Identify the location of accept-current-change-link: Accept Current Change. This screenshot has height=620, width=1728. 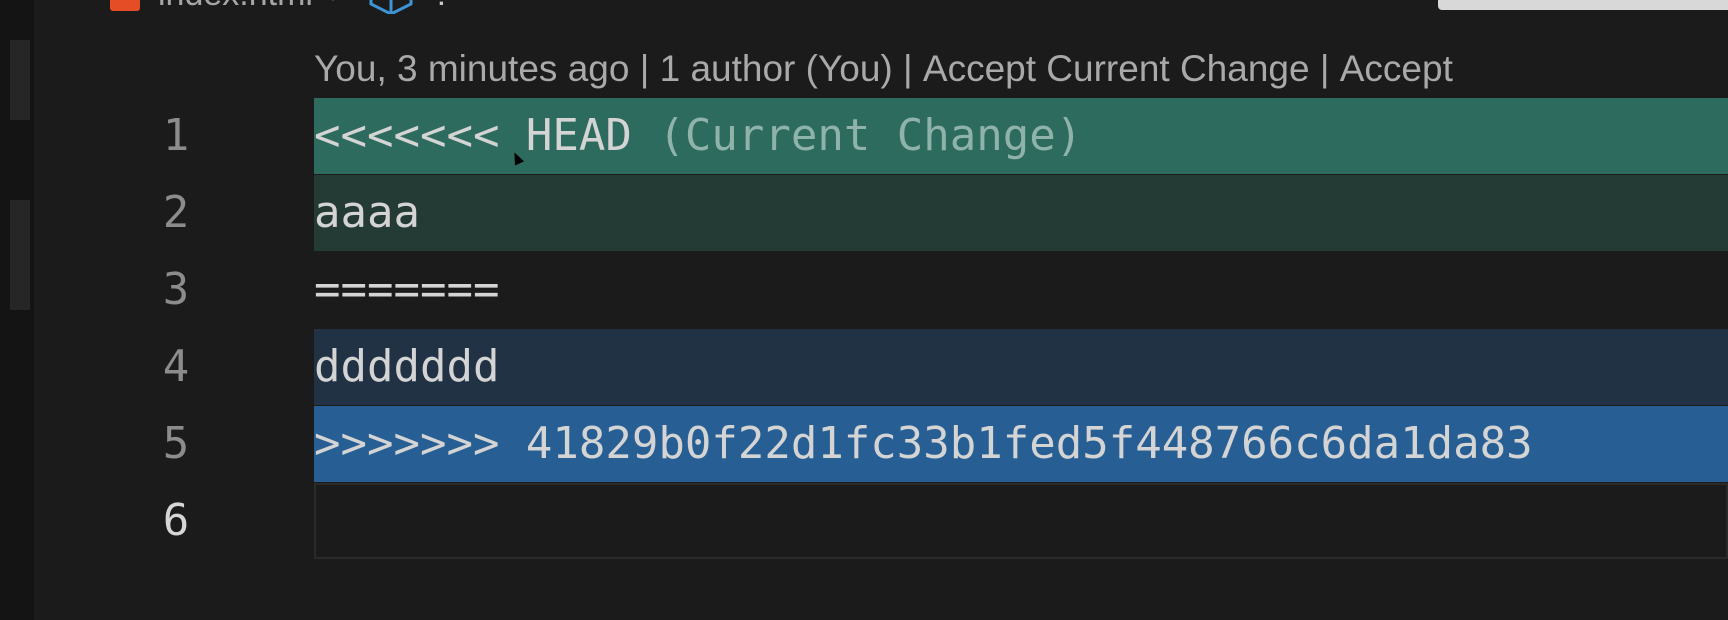
(1116, 69).